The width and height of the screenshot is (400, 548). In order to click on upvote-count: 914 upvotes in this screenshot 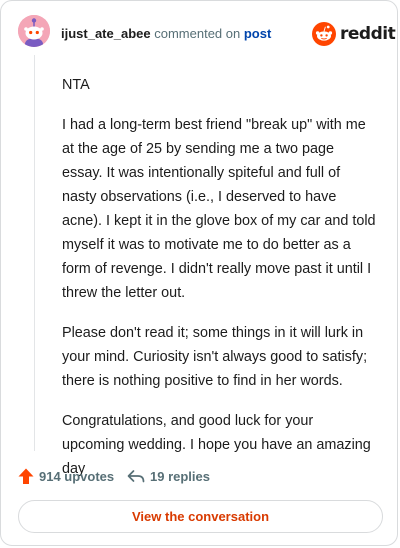, I will do `click(66, 476)`.